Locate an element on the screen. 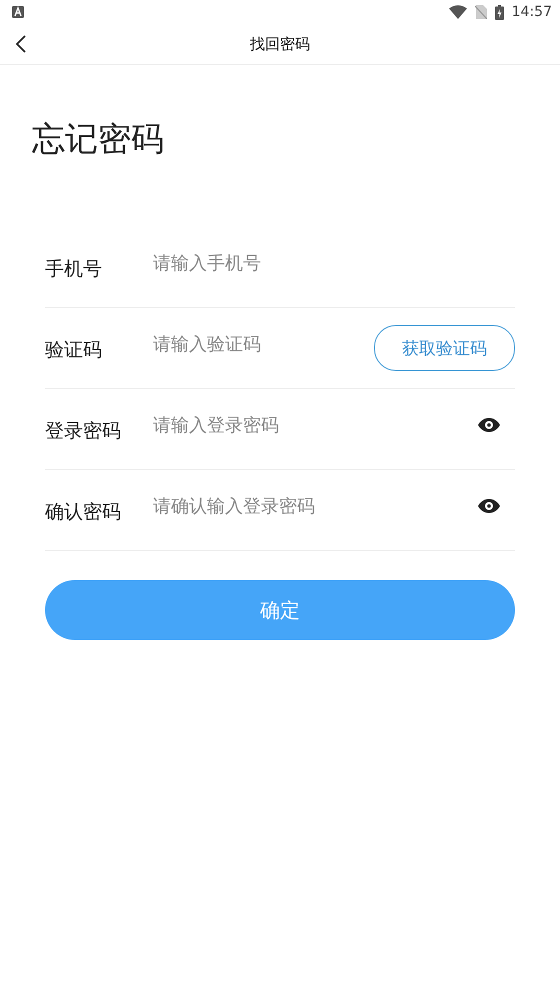  page-title: 找回密码 is located at coordinates (280, 44).